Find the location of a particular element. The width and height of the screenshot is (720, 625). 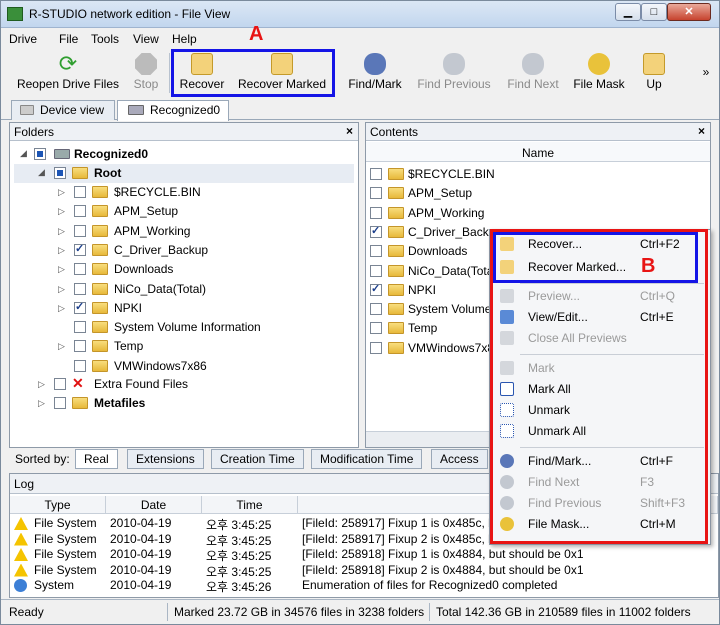

stop-button: Stop is located at coordinates (146, 73).